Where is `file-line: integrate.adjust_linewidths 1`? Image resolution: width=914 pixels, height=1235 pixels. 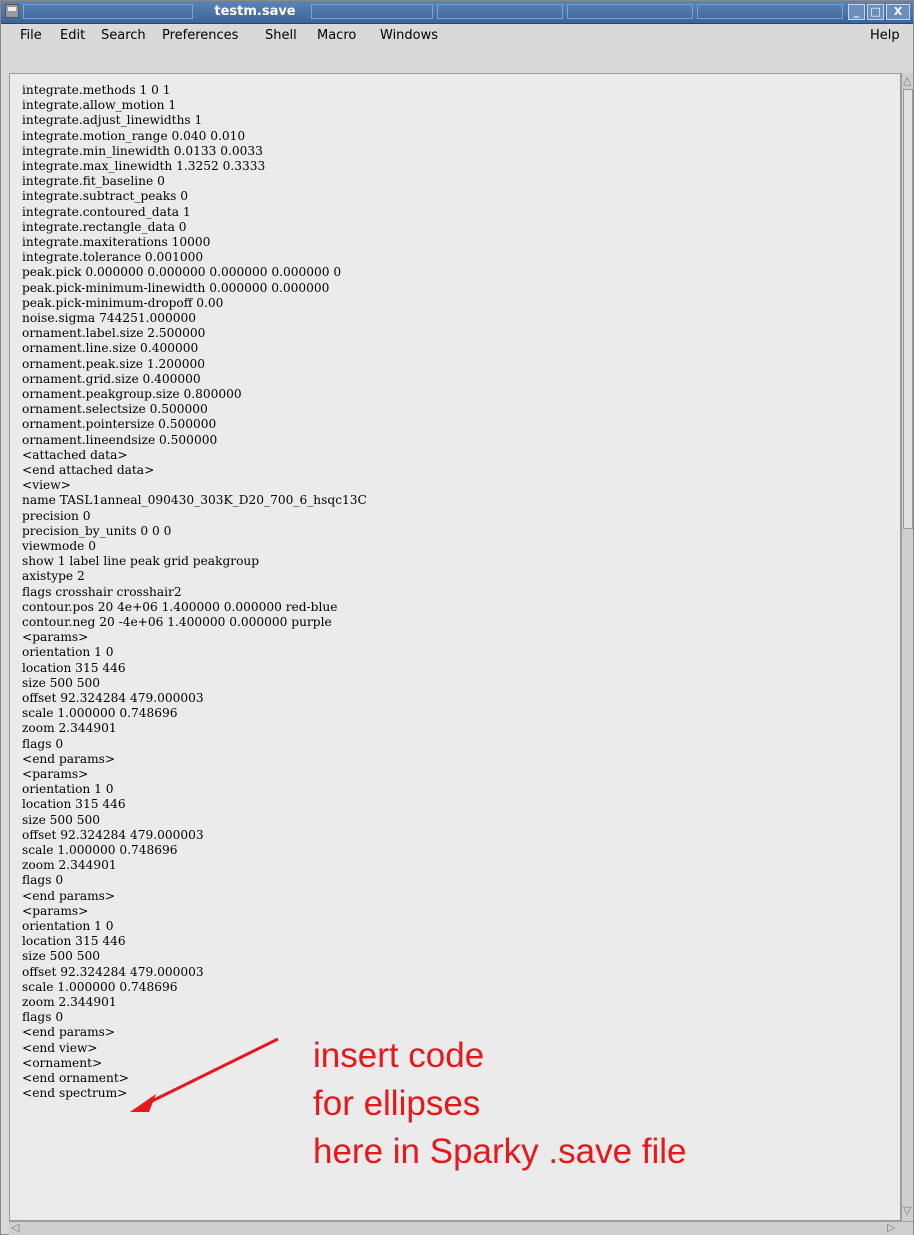 file-line: integrate.adjust_linewidths 1 is located at coordinates (112, 120).